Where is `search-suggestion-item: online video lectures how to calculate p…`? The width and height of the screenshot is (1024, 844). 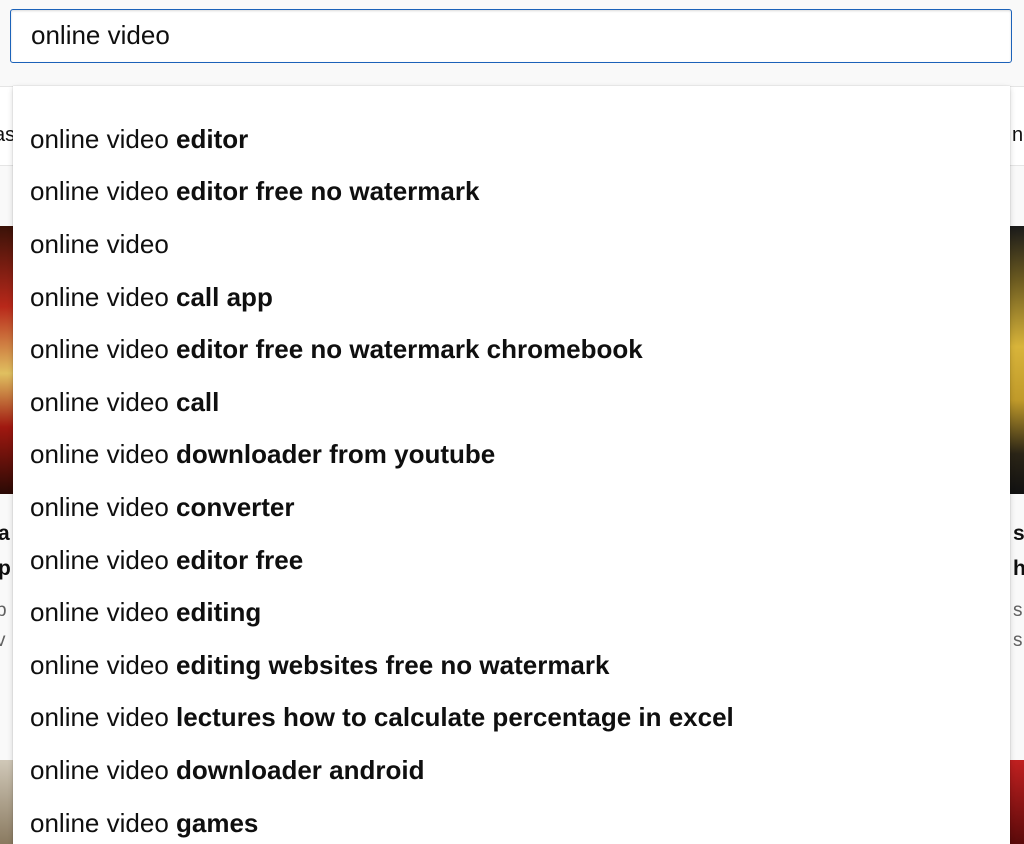 search-suggestion-item: online video lectures how to calculate p… is located at coordinates (511, 718).